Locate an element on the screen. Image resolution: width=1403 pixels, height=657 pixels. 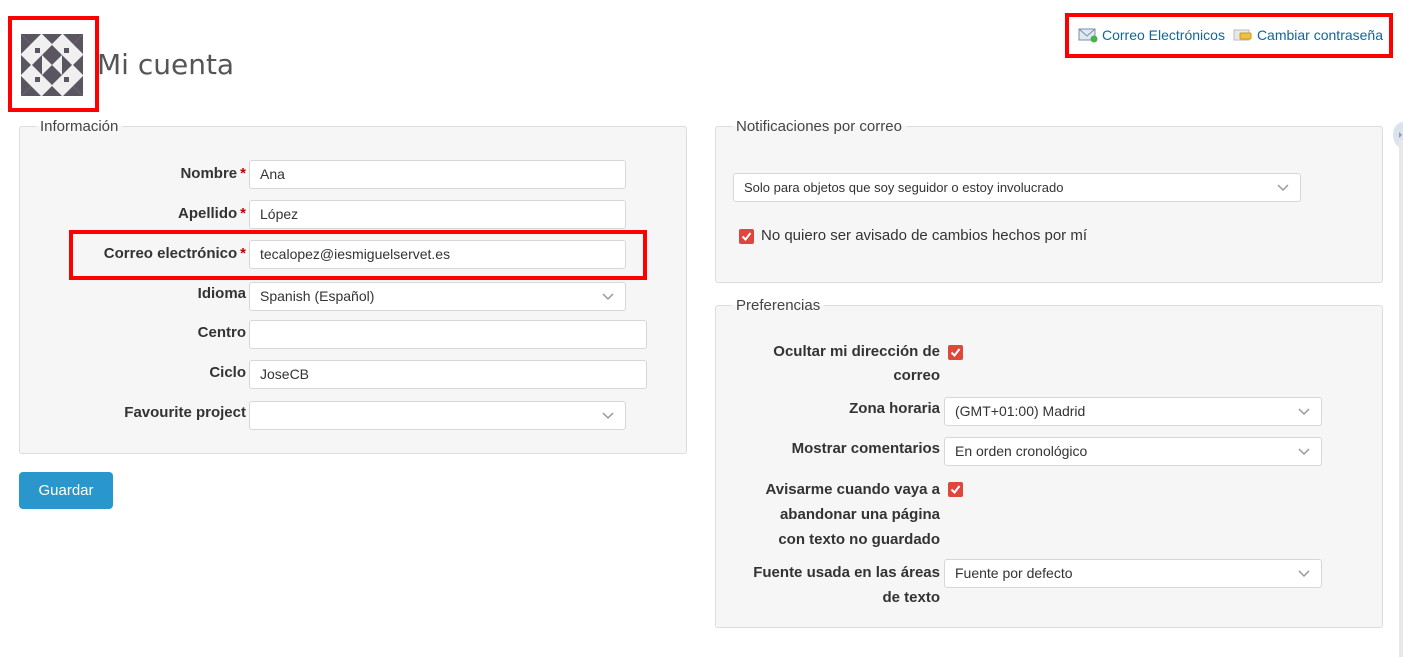
scrollbar is located at coordinates (1401, 398).